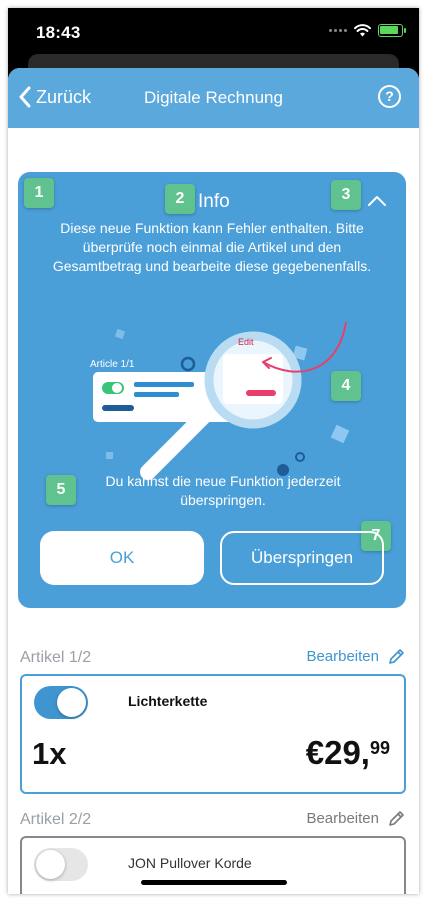 The width and height of the screenshot is (427, 902). I want to click on illustration-edit-label: Edit, so click(246, 342).